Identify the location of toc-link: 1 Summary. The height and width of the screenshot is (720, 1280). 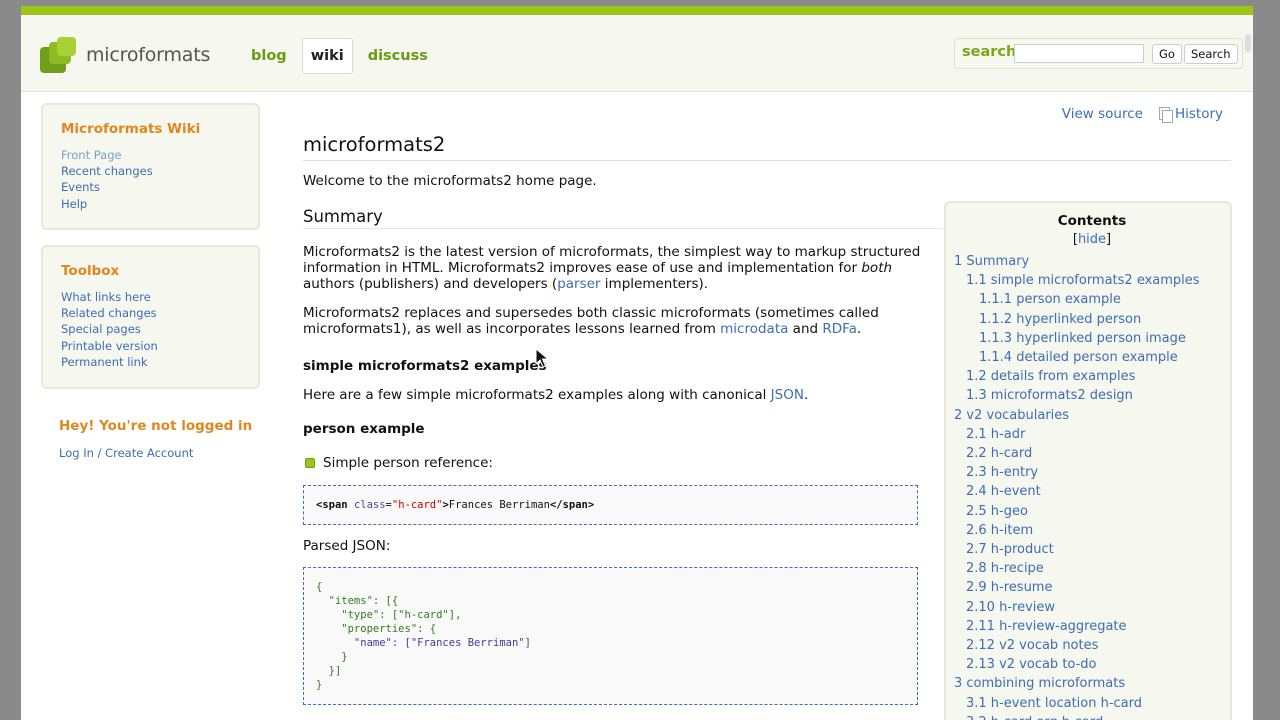
(991, 261).